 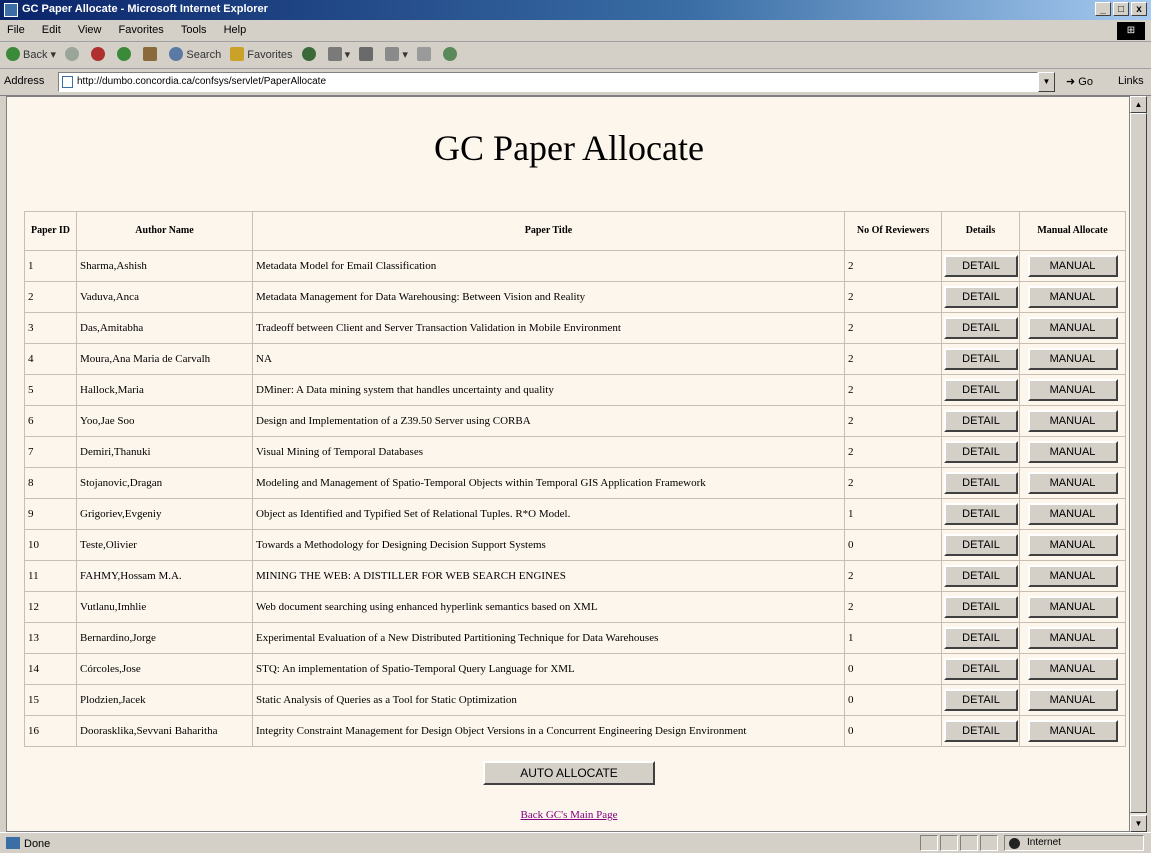 I want to click on paper-id-cell: 13, so click(x=50, y=638).